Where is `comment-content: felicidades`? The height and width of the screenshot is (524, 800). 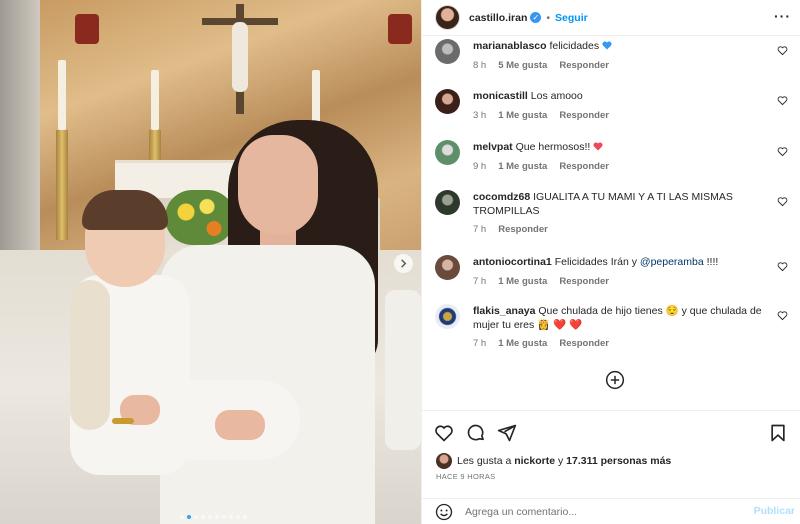 comment-content: felicidades is located at coordinates (574, 46).